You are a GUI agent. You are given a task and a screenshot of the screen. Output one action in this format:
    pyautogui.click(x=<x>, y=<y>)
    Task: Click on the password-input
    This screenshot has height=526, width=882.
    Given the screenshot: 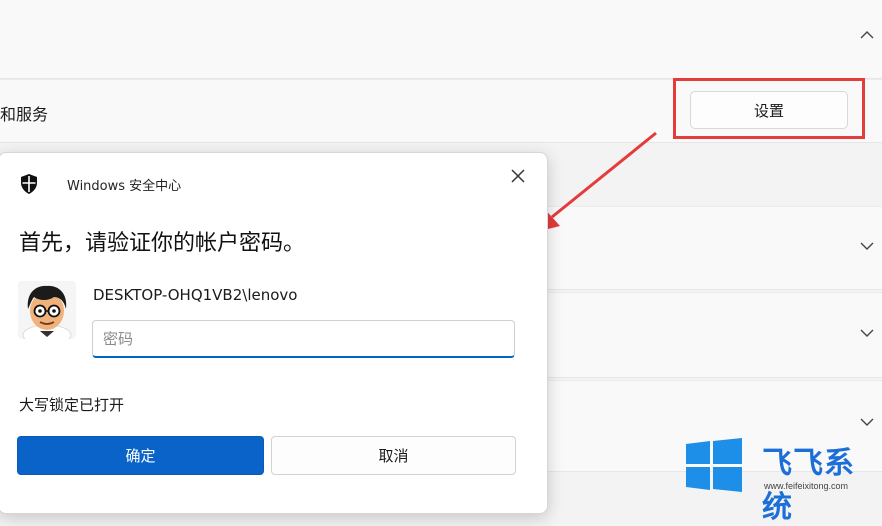 What is the action you would take?
    pyautogui.click(x=303, y=339)
    